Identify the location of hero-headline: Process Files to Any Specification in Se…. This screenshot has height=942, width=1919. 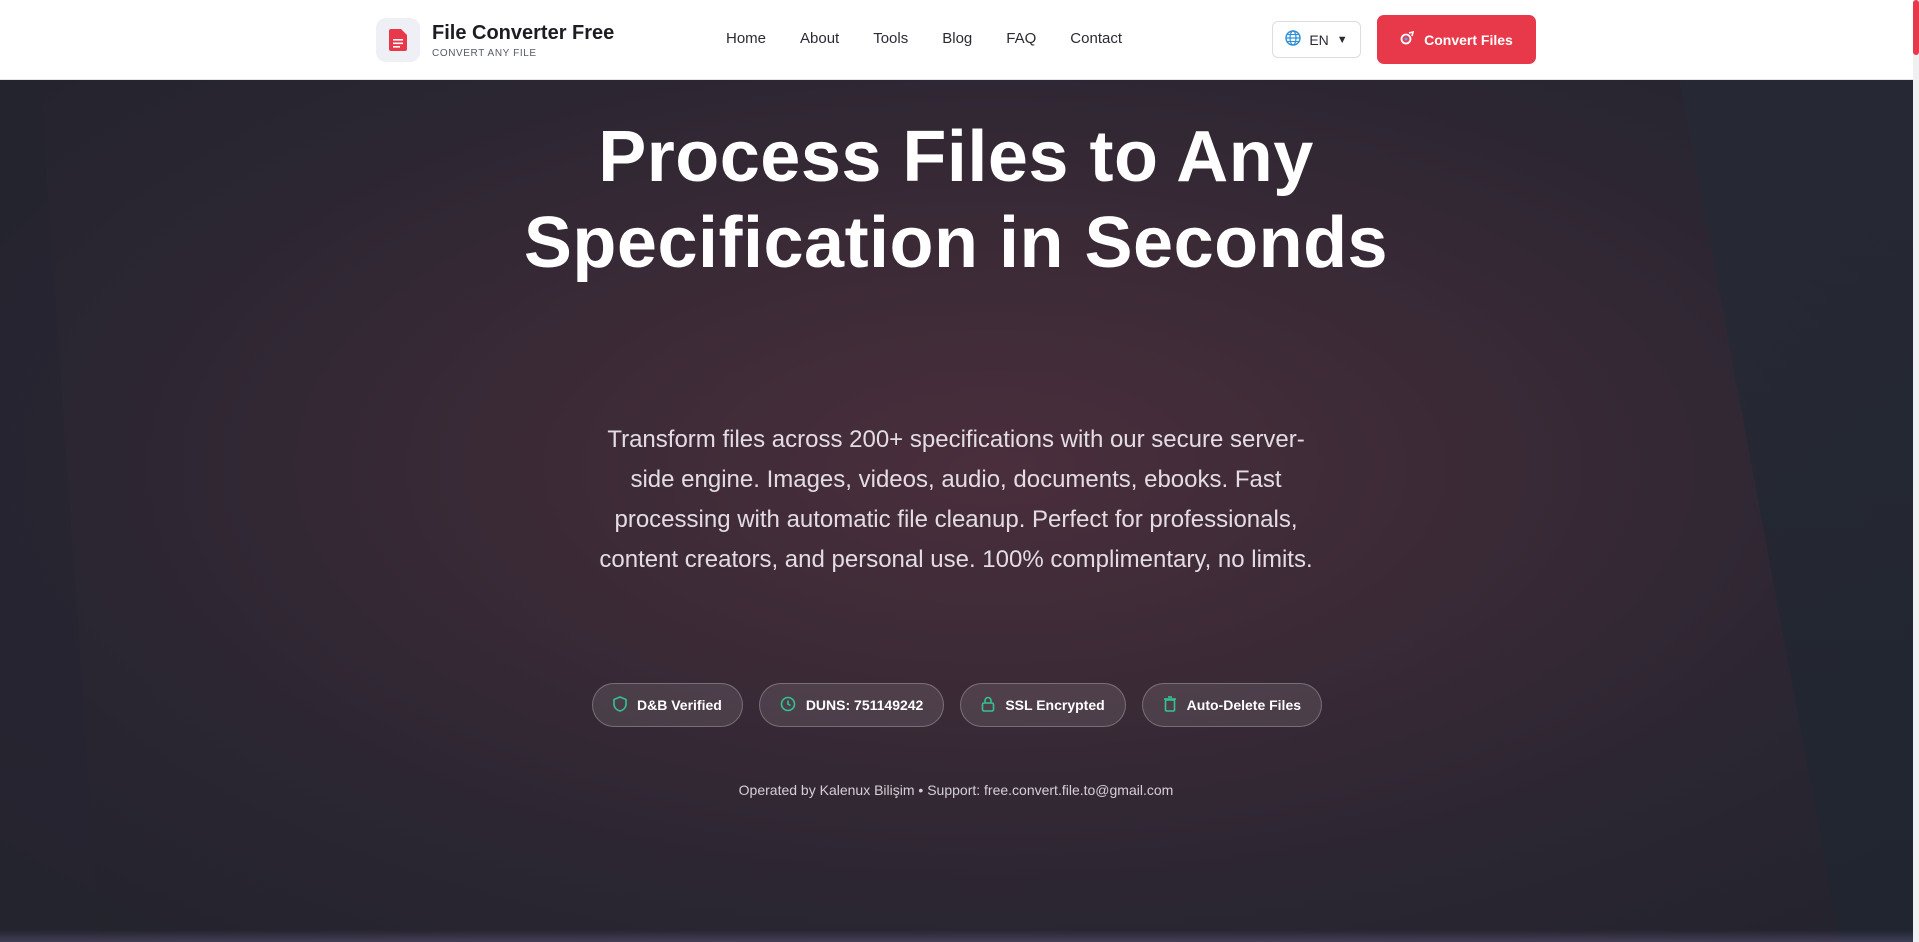
(956, 200).